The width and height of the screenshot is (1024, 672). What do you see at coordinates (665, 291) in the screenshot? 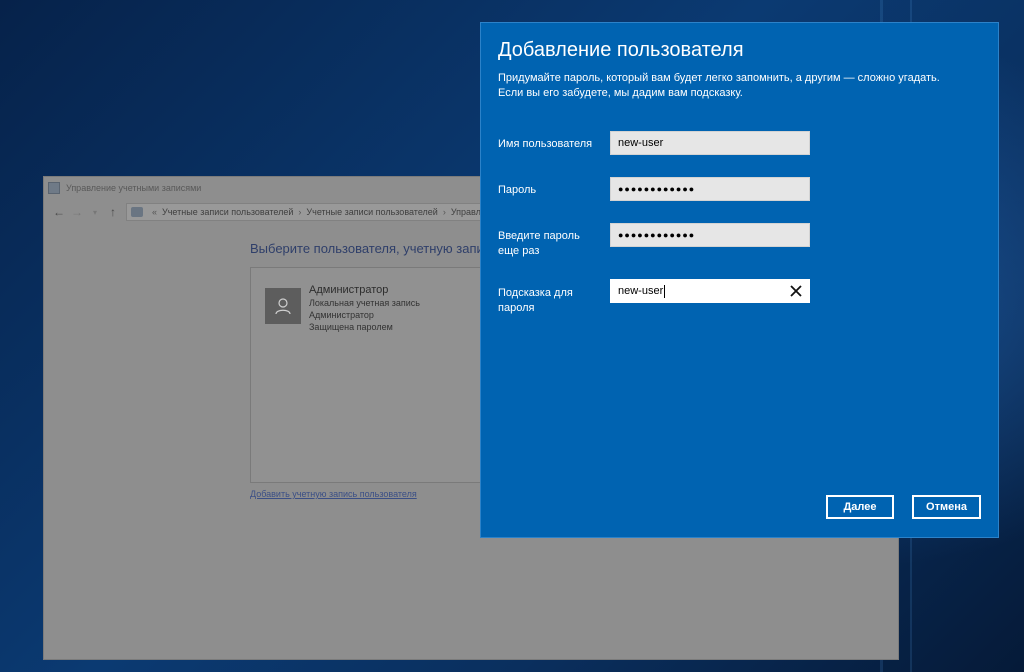
I see `text-caret` at bounding box center [665, 291].